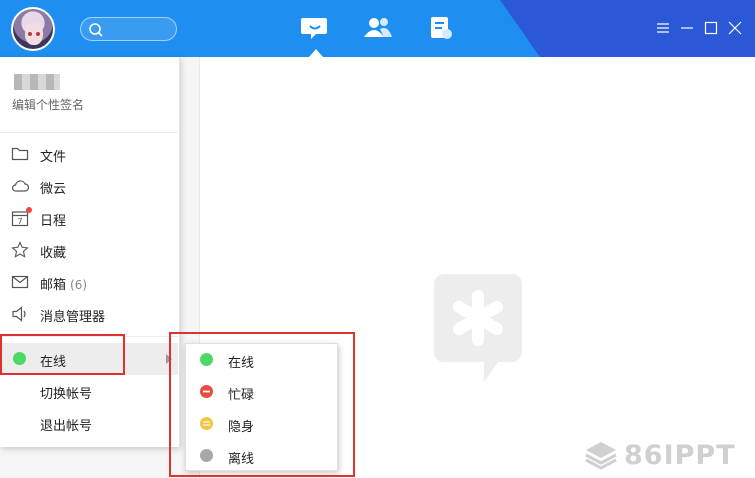 This screenshot has width=755, height=478. Describe the element at coordinates (169, 359) in the screenshot. I see `submenu-arrow-icon` at that location.